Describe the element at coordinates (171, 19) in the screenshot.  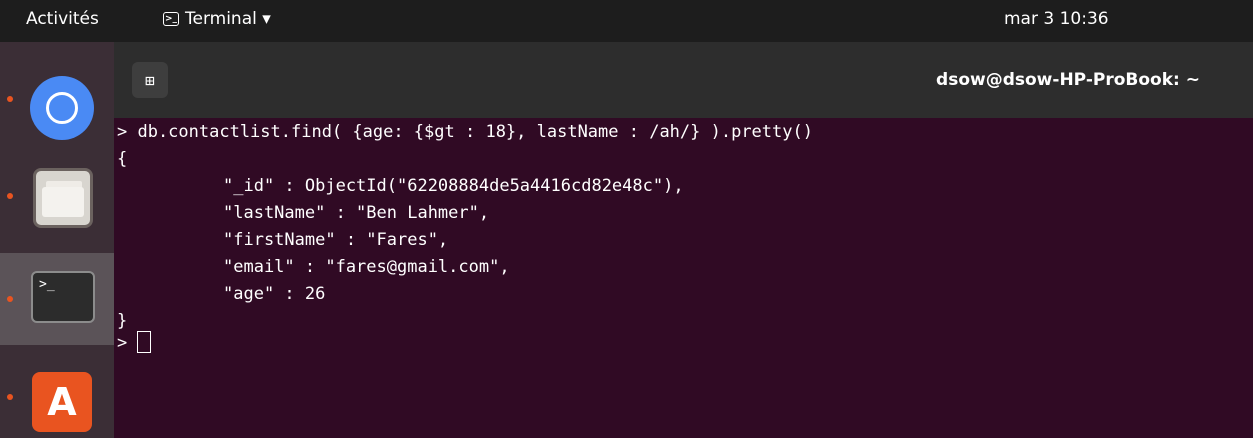
I see `terminal-app-icon: >_` at that location.